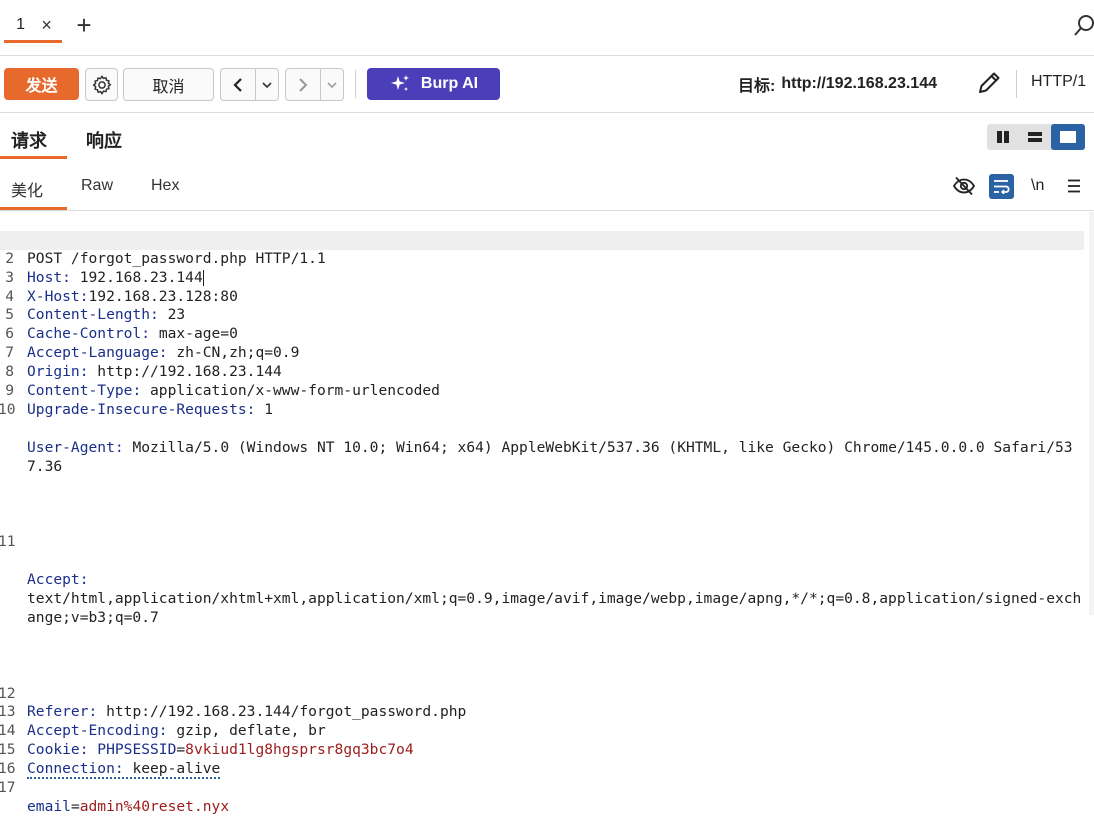 The image size is (1094, 836). I want to click on message-panel-tabs: 请求 响应, so click(547, 137).